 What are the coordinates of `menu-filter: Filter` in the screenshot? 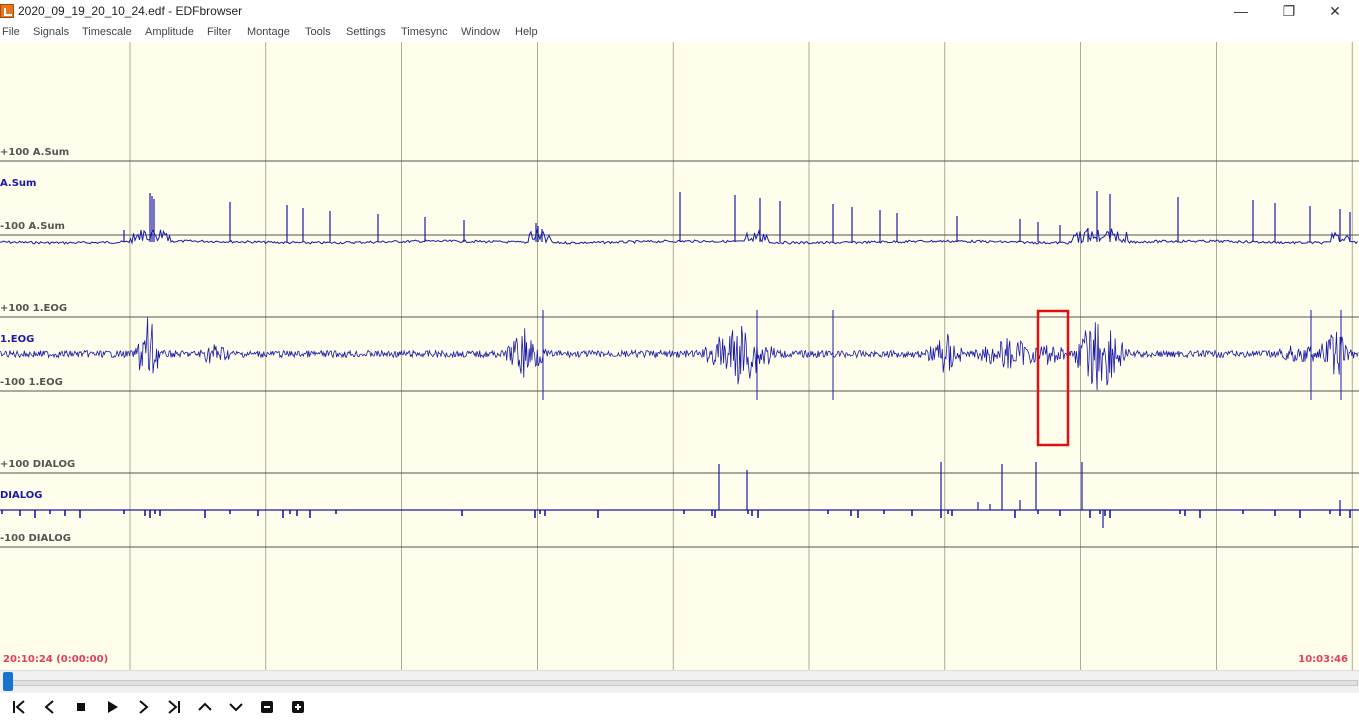 It's located at (219, 32).